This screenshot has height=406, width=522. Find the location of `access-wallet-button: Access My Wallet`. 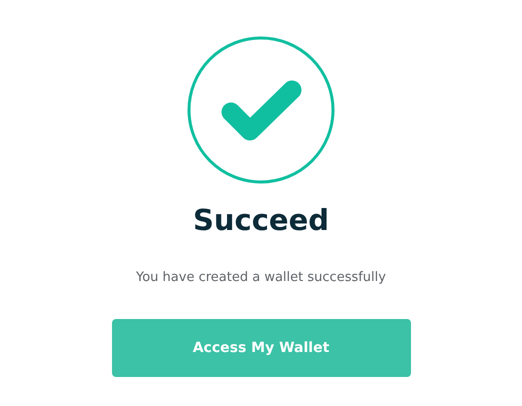

access-wallet-button: Access My Wallet is located at coordinates (261, 348).